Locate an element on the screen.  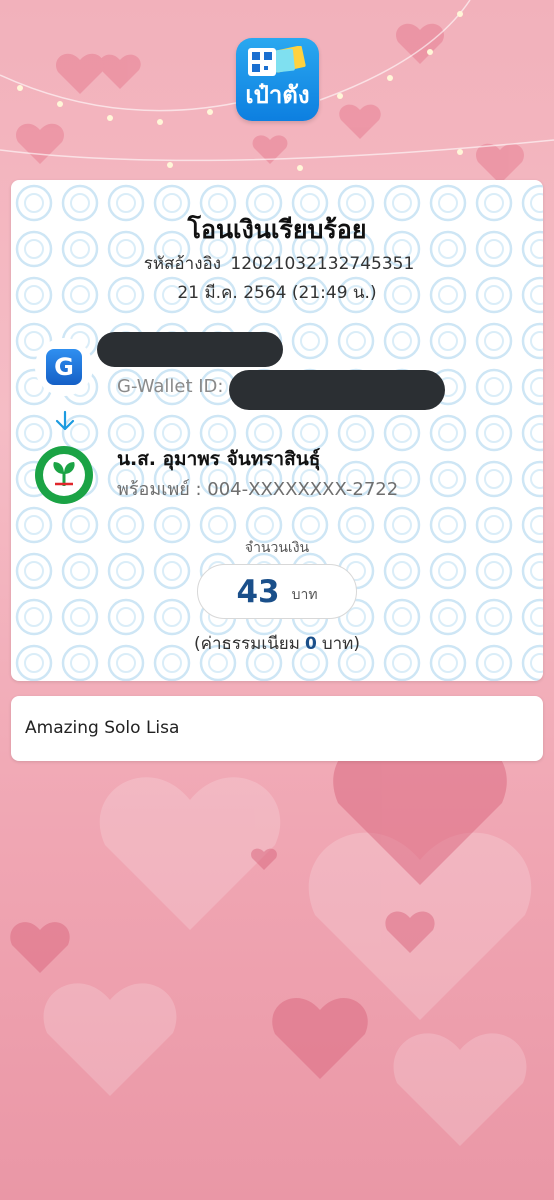
amount-value: 43 is located at coordinates (258, 591).